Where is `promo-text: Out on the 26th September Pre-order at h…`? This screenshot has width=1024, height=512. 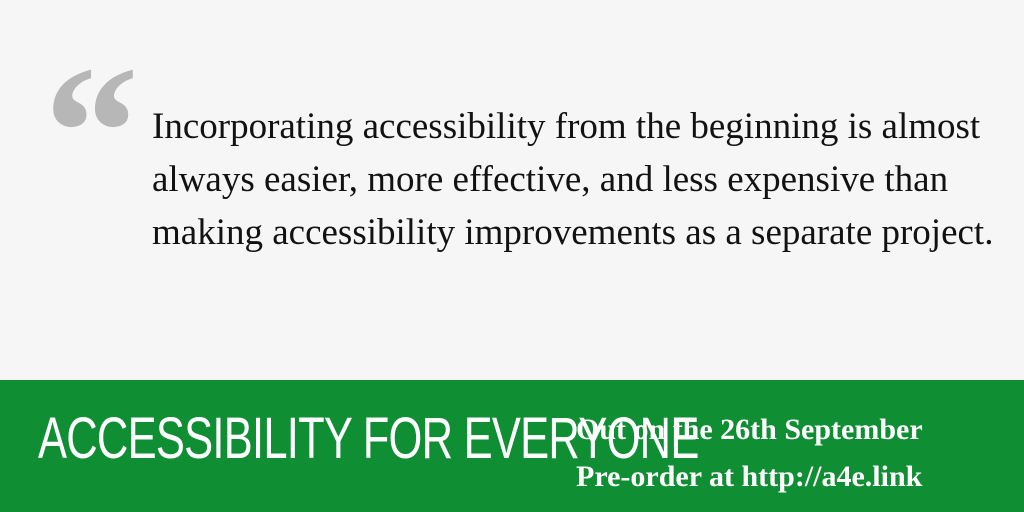 promo-text: Out on the 26th September Pre-order at h… is located at coordinates (796, 453).